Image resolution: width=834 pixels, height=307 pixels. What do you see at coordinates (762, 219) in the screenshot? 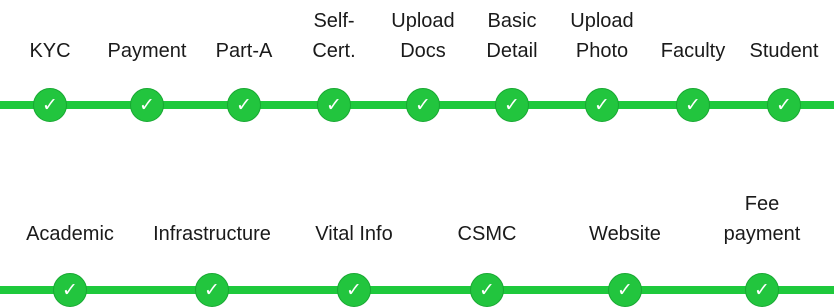
I see `step-label: Fee payment` at bounding box center [762, 219].